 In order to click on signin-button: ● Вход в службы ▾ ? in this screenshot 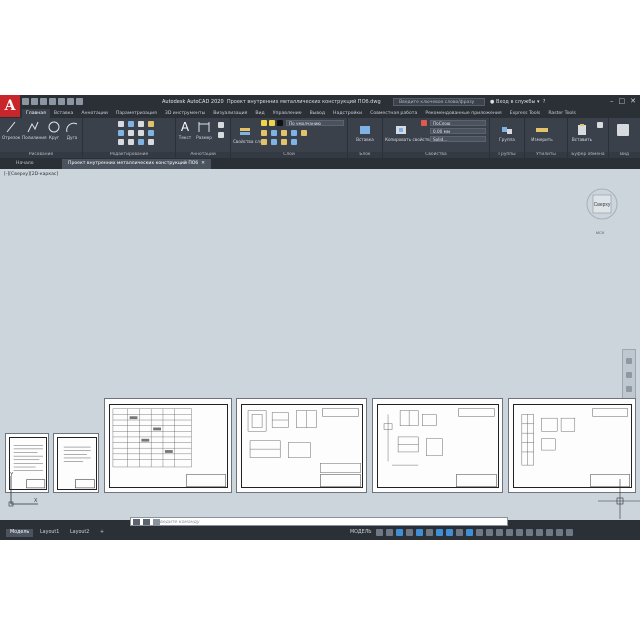, I will do `click(517, 102)`.